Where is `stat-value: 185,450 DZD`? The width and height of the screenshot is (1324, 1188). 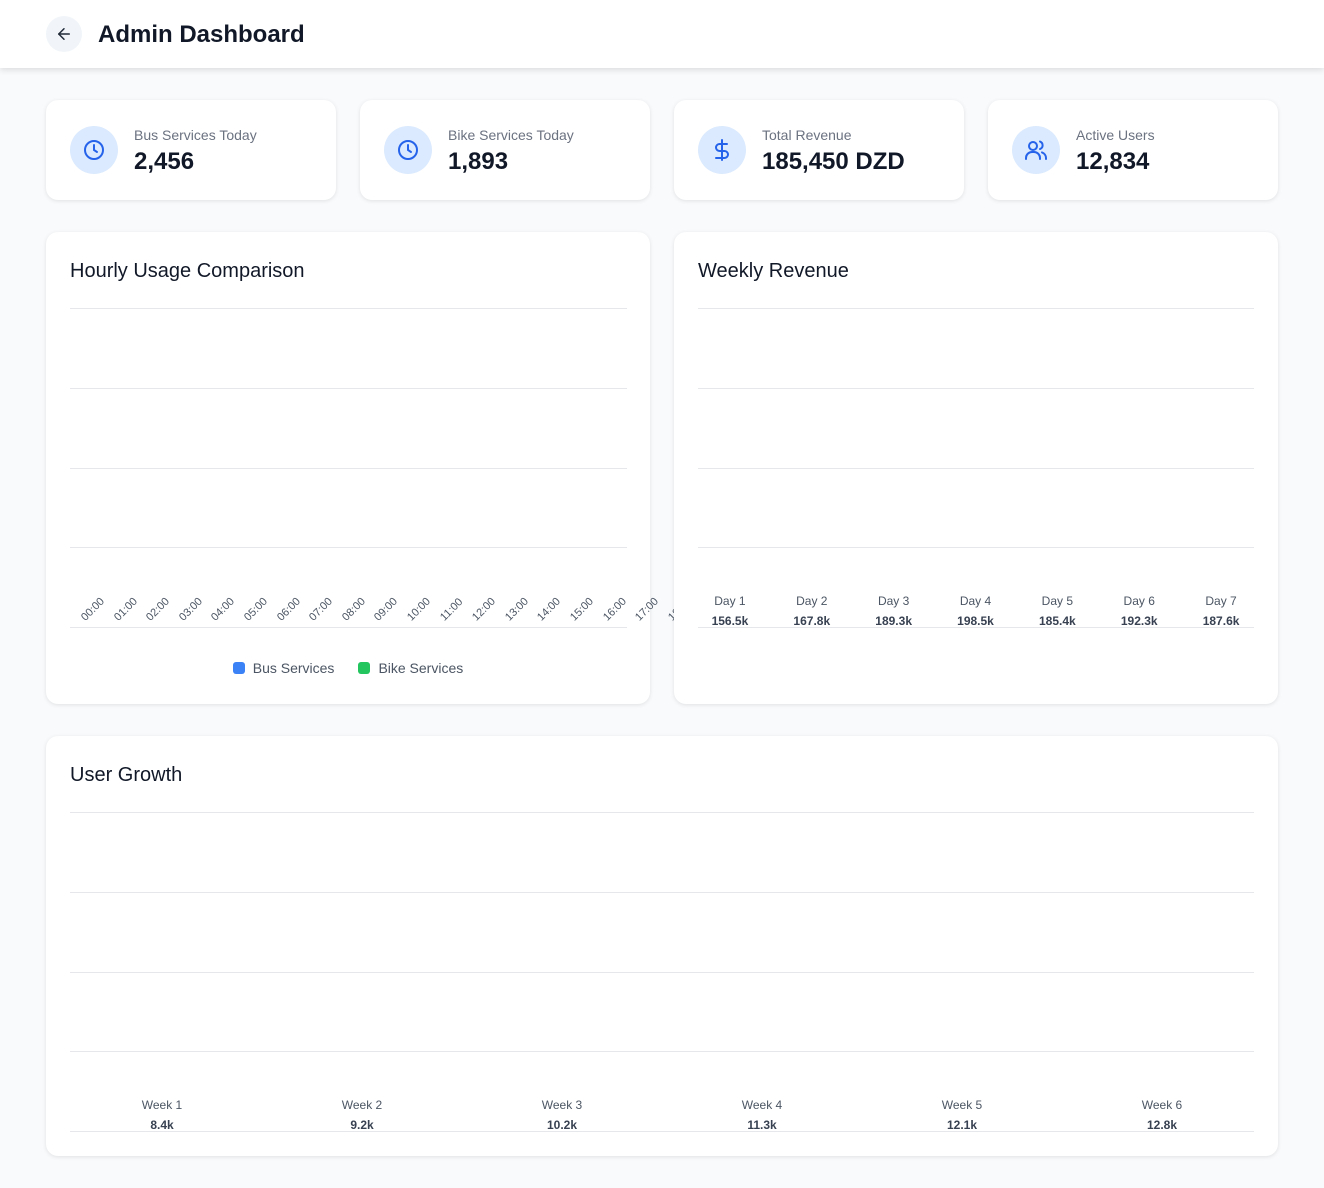 stat-value: 185,450 DZD is located at coordinates (833, 161).